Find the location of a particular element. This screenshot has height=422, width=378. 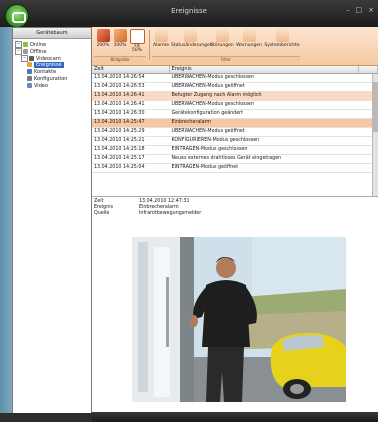

scrollbar-thumb is located at coordinates (375, 107).